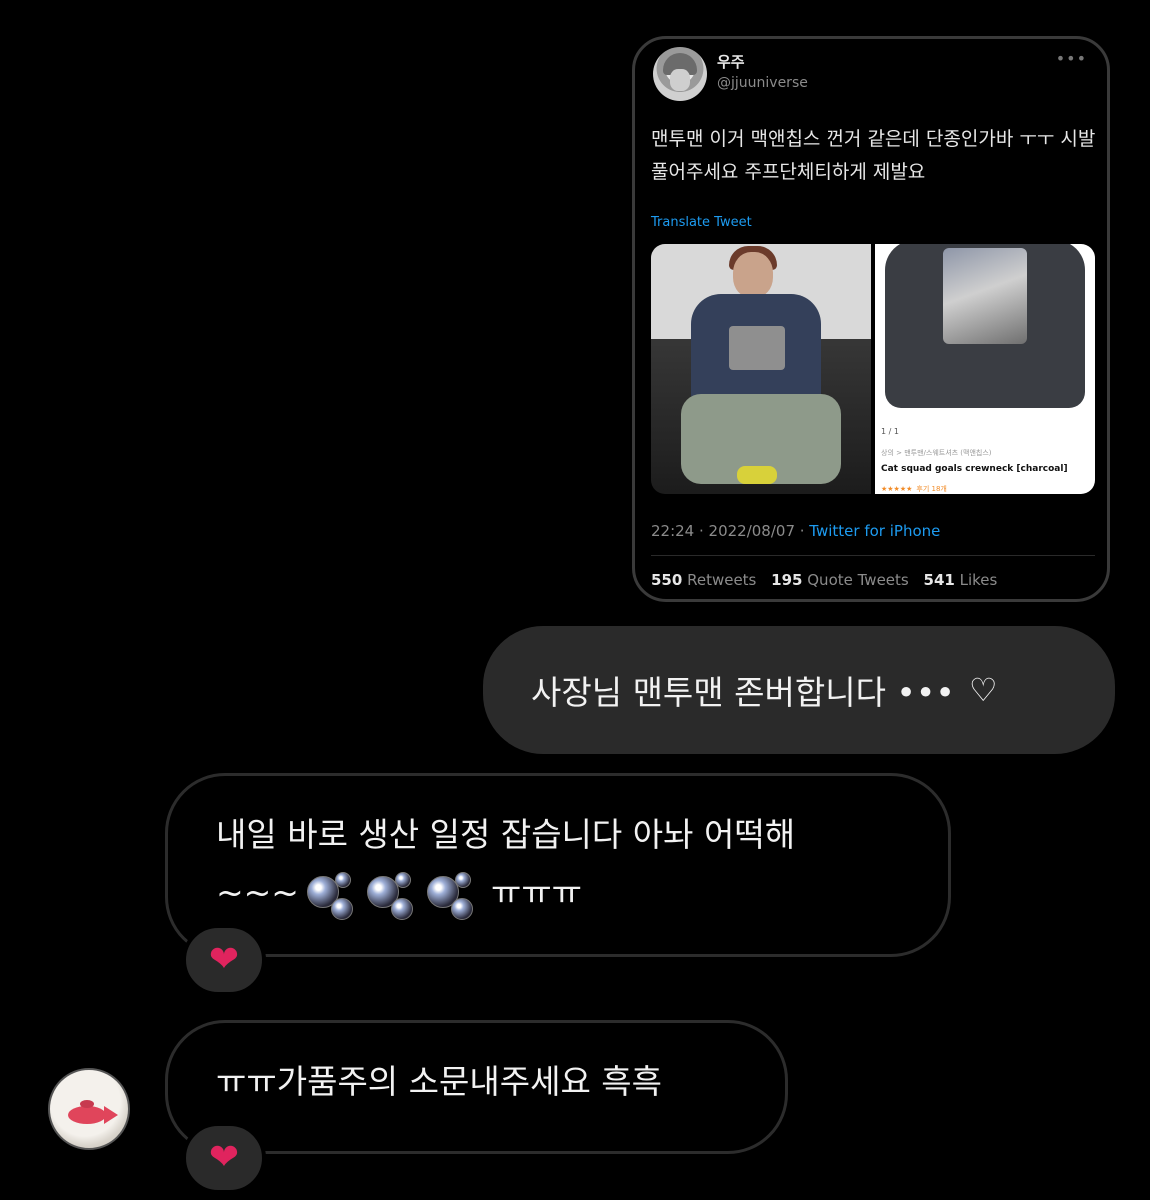 The width and height of the screenshot is (1150, 1200). What do you see at coordinates (506, 834) in the screenshot?
I see `incoming-message-line-1: 내일 바로 생산 일정 잡습니다 아놔 어떡해` at bounding box center [506, 834].